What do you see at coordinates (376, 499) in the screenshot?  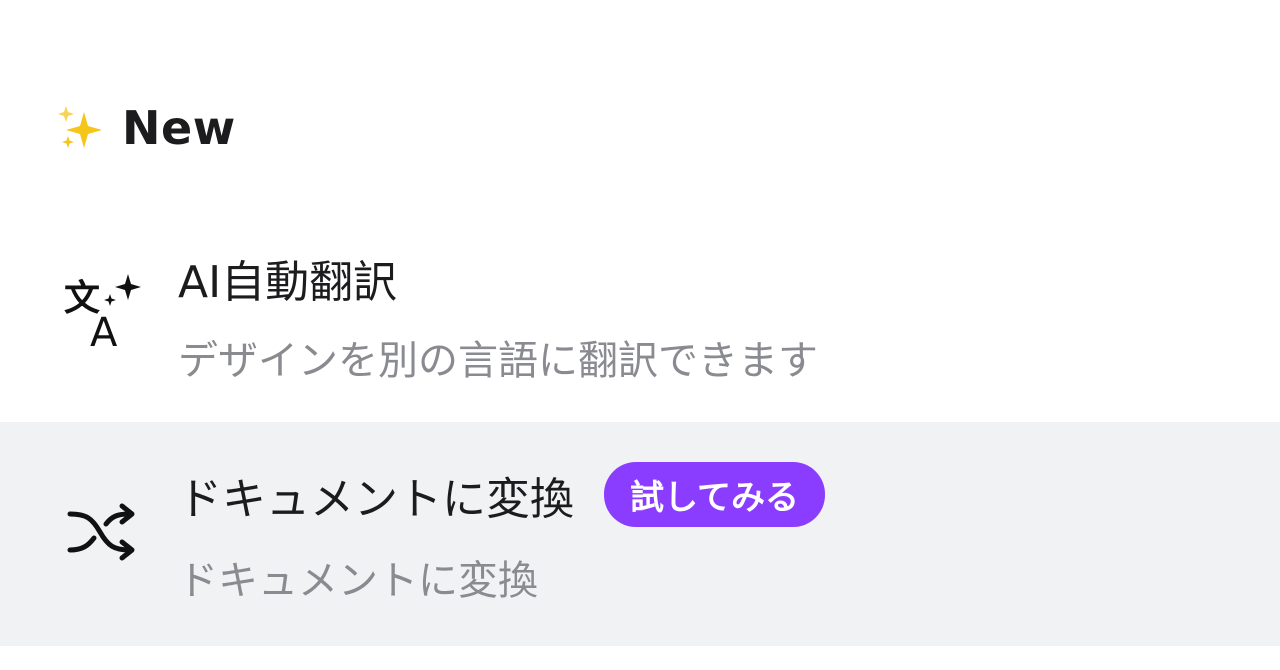 I see `item-title: ドキュメントに変換` at bounding box center [376, 499].